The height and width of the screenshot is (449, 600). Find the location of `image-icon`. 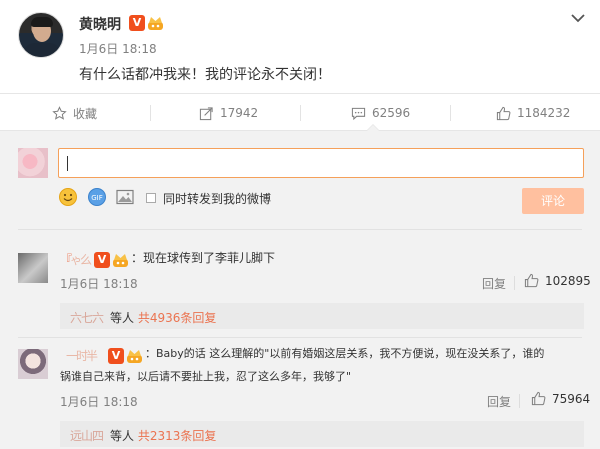

image-icon is located at coordinates (125, 197).